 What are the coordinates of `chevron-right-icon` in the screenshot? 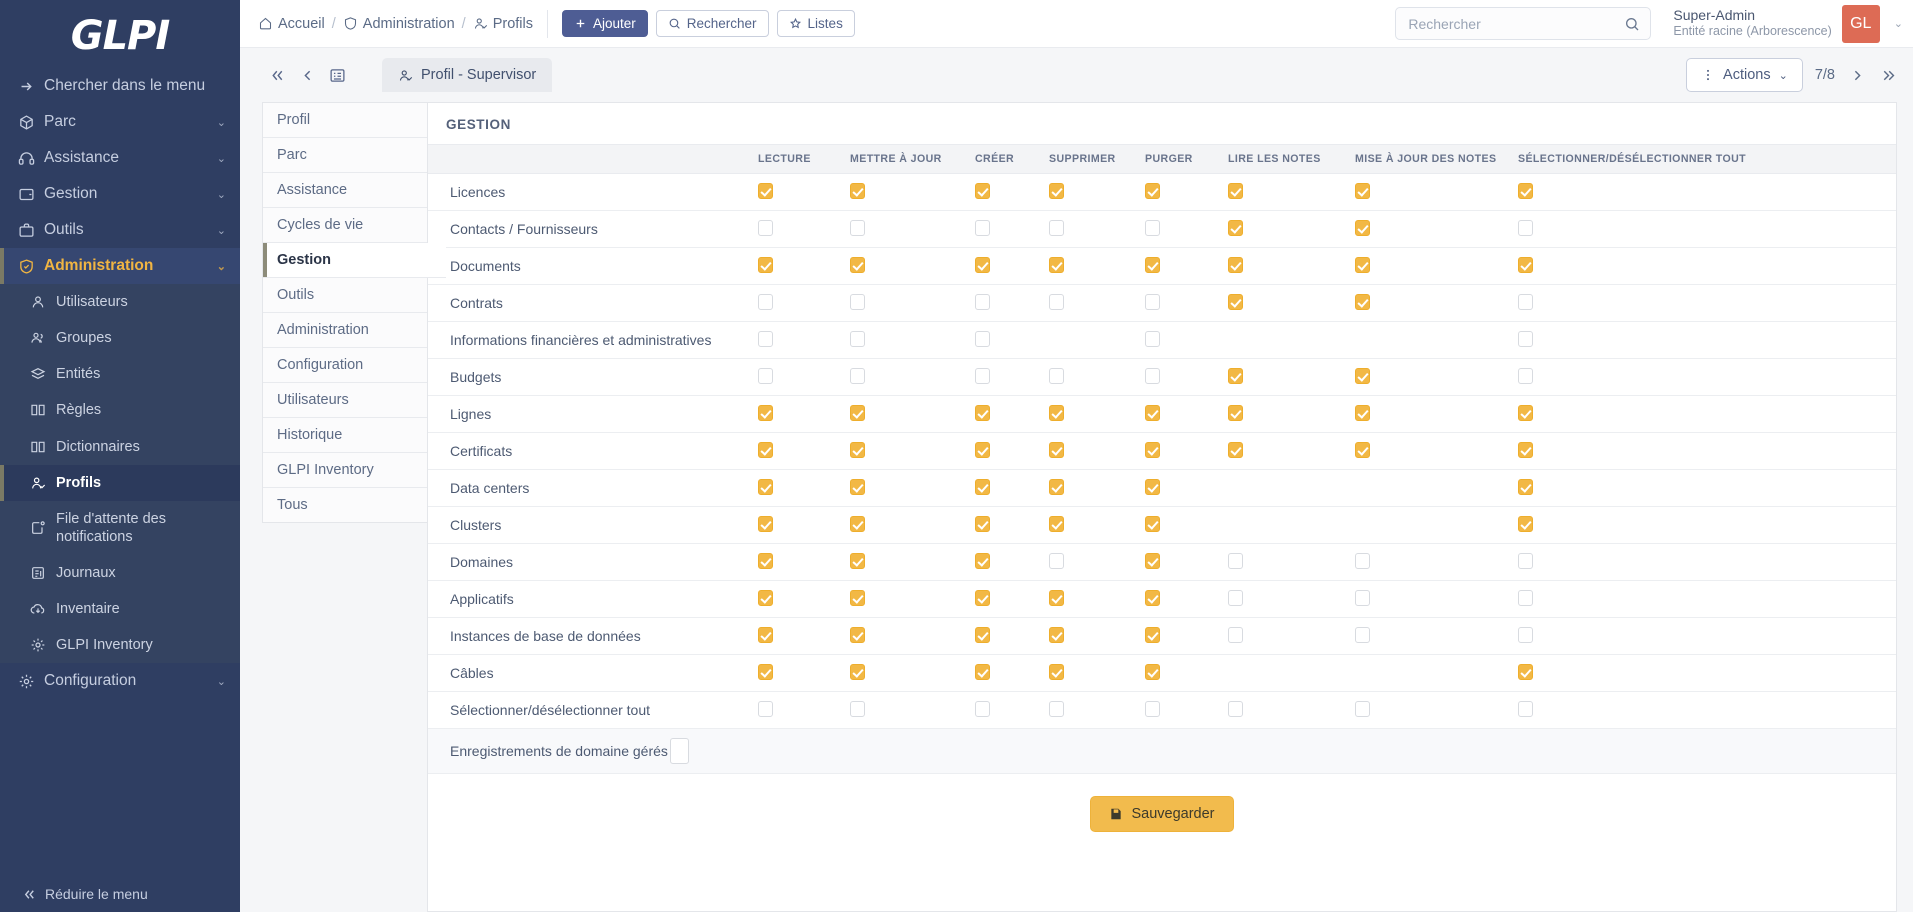 It's located at (1857, 75).